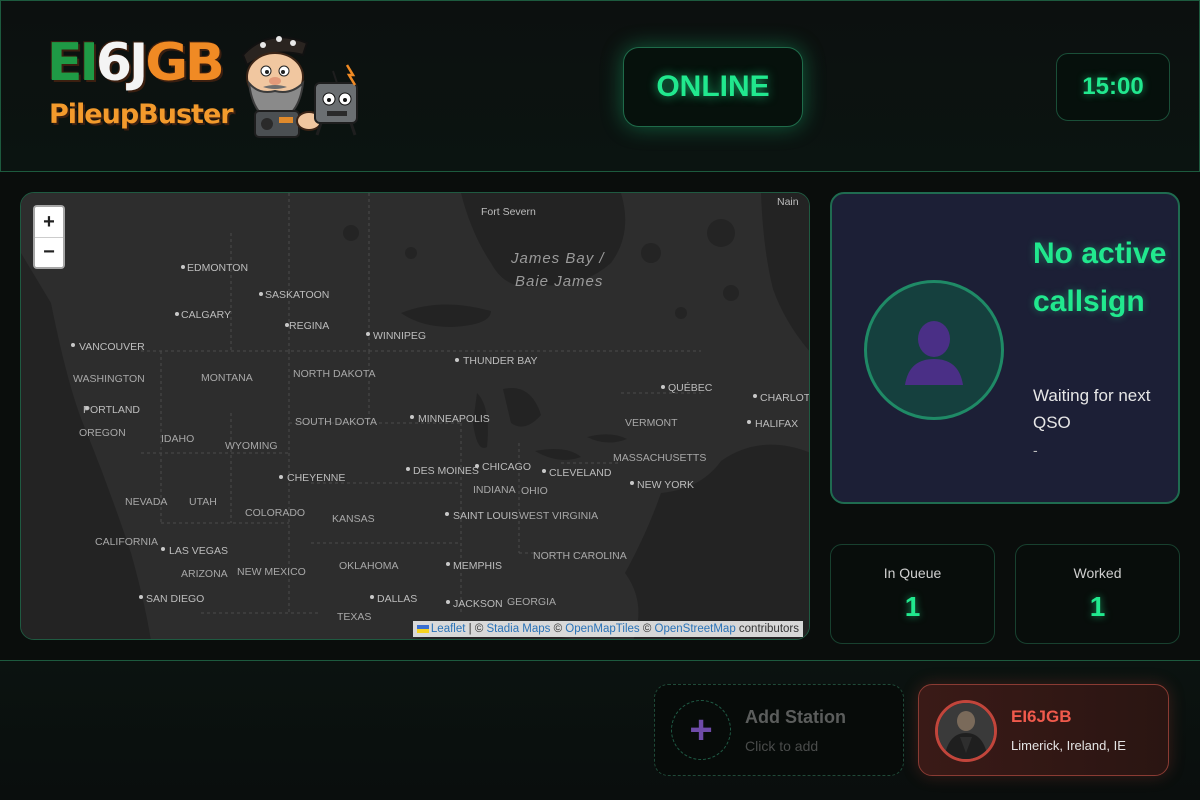  What do you see at coordinates (275, 513) in the screenshot?
I see `map-state-label: COLORADO` at bounding box center [275, 513].